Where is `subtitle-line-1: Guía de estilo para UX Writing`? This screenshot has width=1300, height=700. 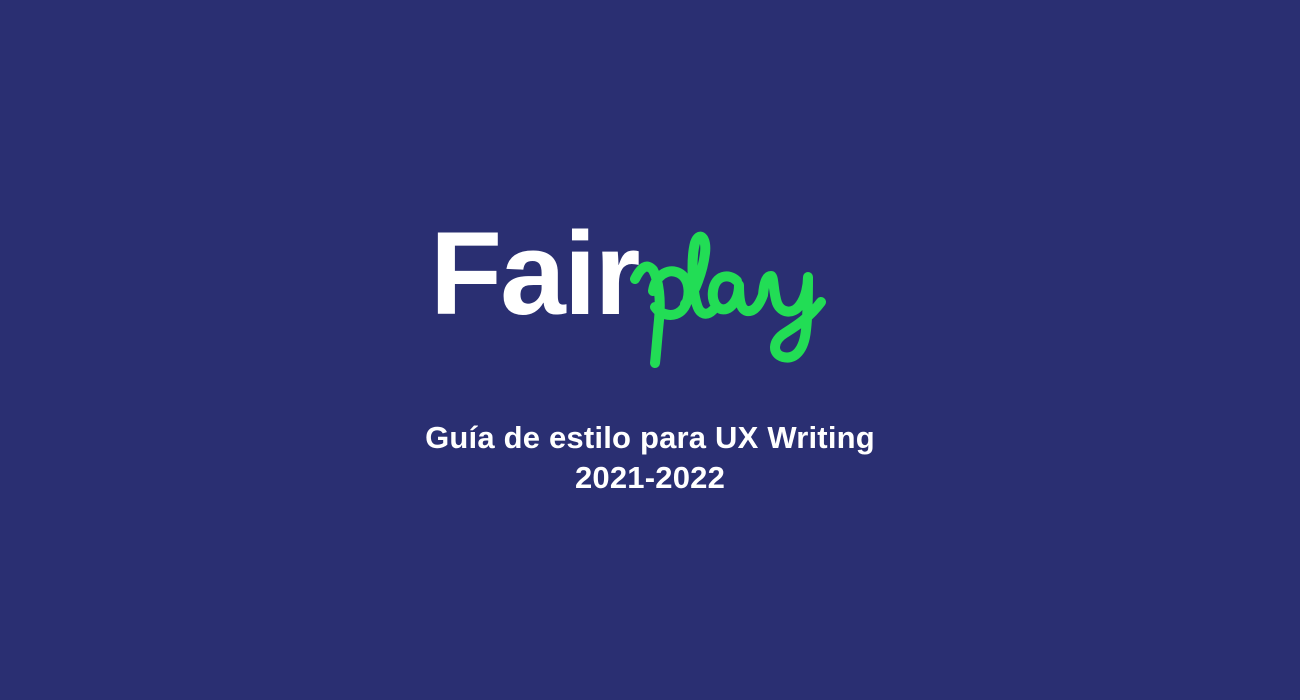
subtitle-line-1: Guía de estilo para UX Writing is located at coordinates (650, 437).